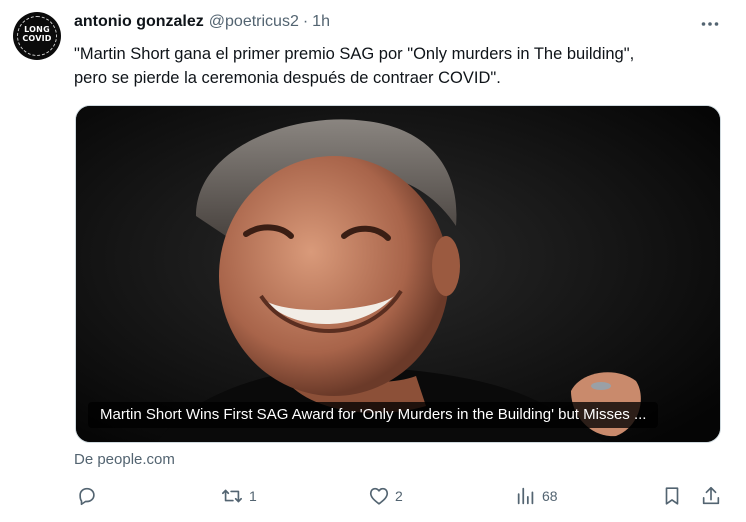  I want to click on tweet-time: 1h, so click(321, 22).